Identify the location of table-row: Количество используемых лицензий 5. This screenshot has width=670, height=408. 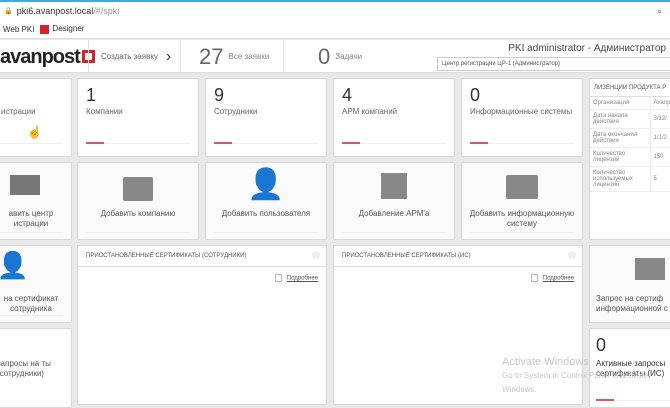
(630, 179).